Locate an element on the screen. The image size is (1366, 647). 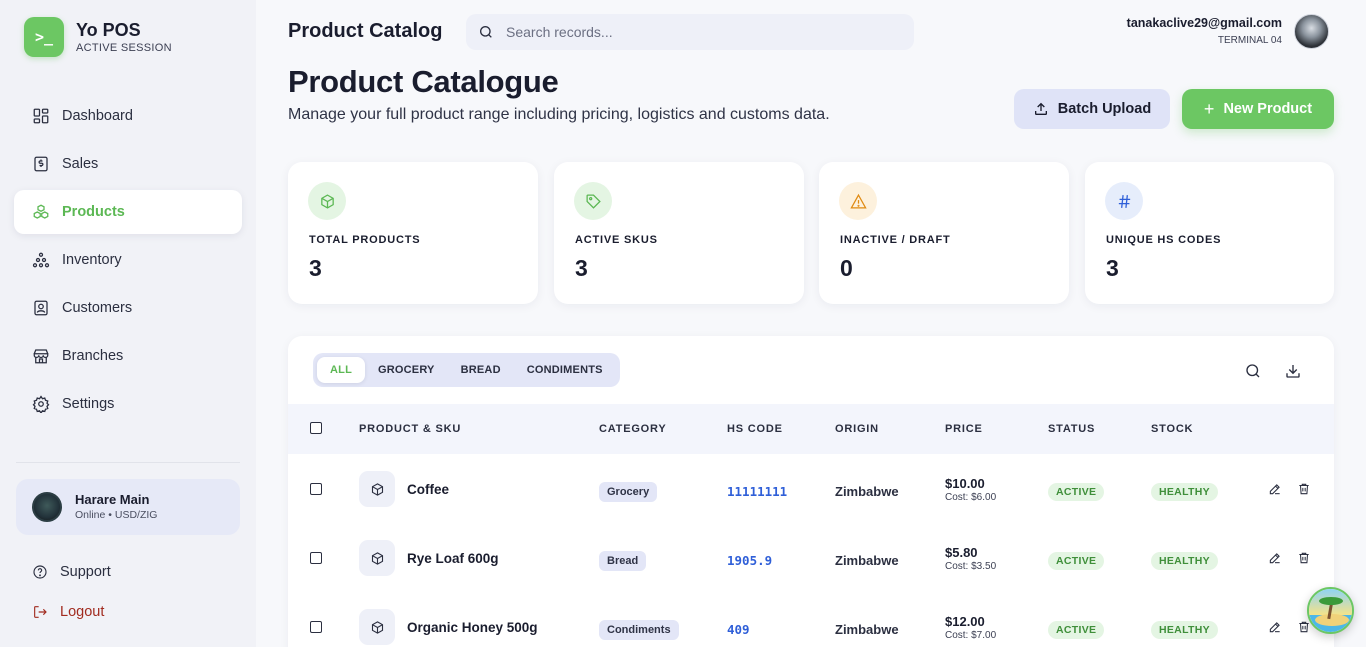
session-status: ACTIVE SESSION is located at coordinates (124, 48).